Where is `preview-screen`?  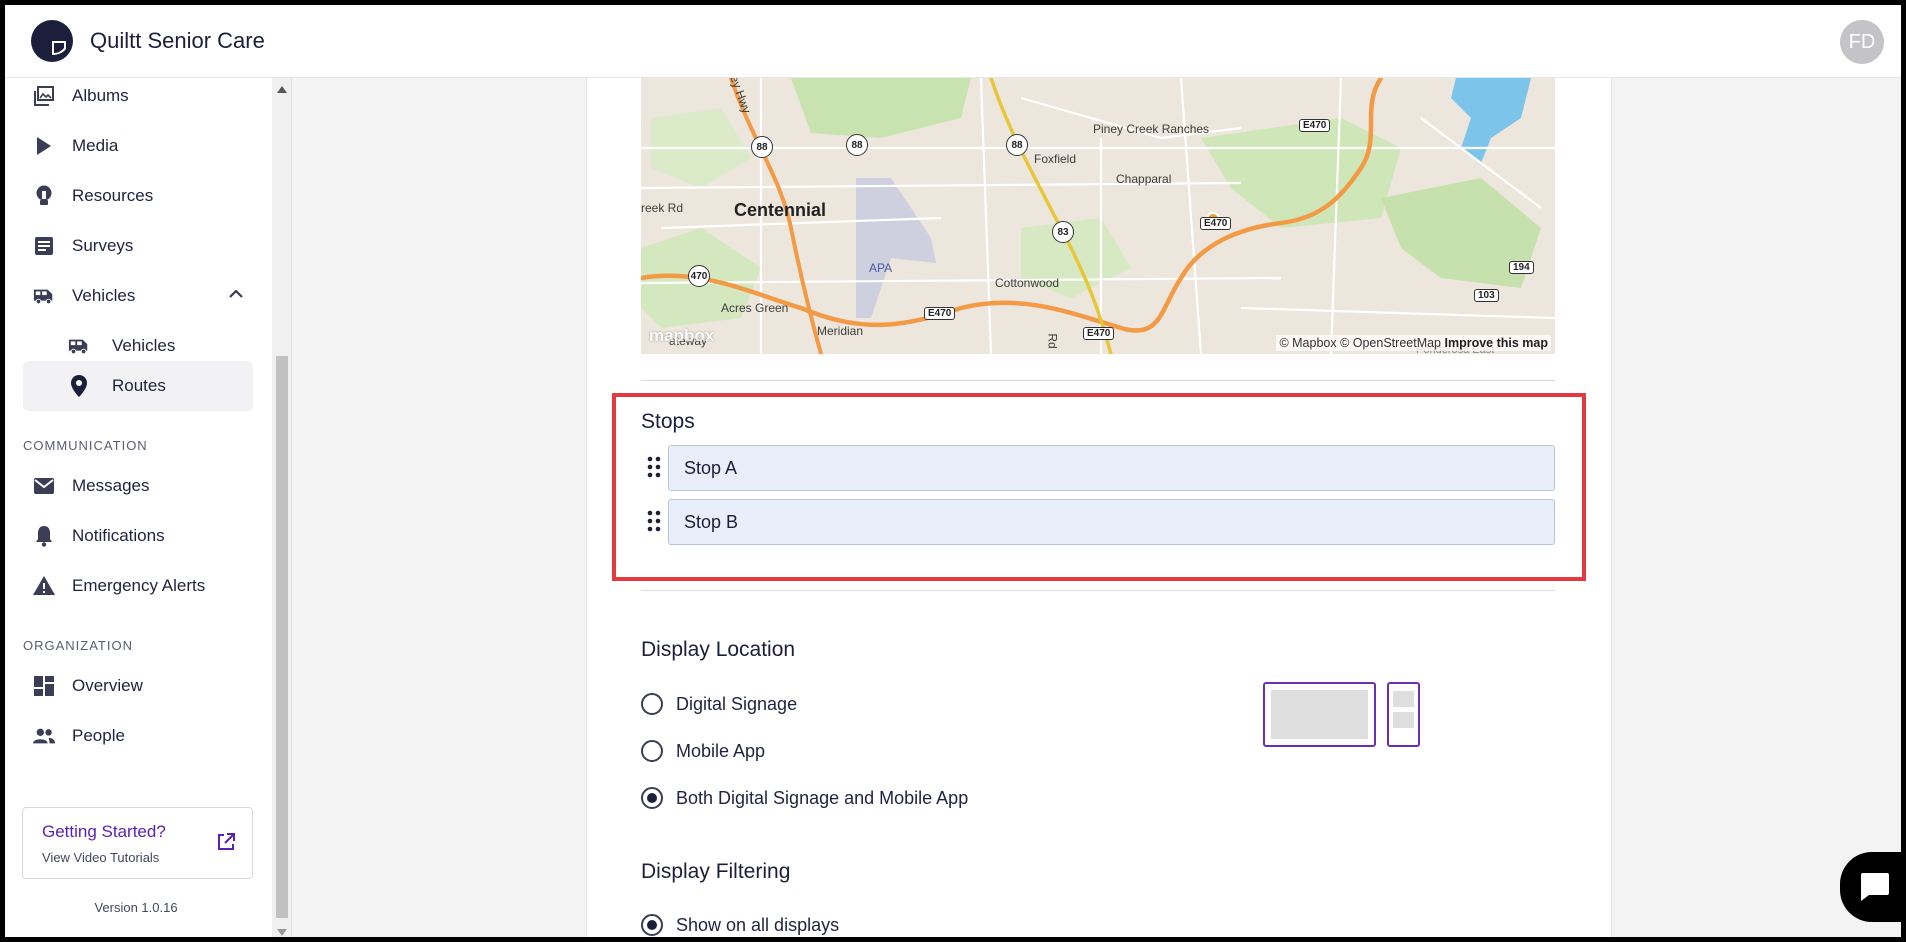 preview-screen is located at coordinates (1319, 714).